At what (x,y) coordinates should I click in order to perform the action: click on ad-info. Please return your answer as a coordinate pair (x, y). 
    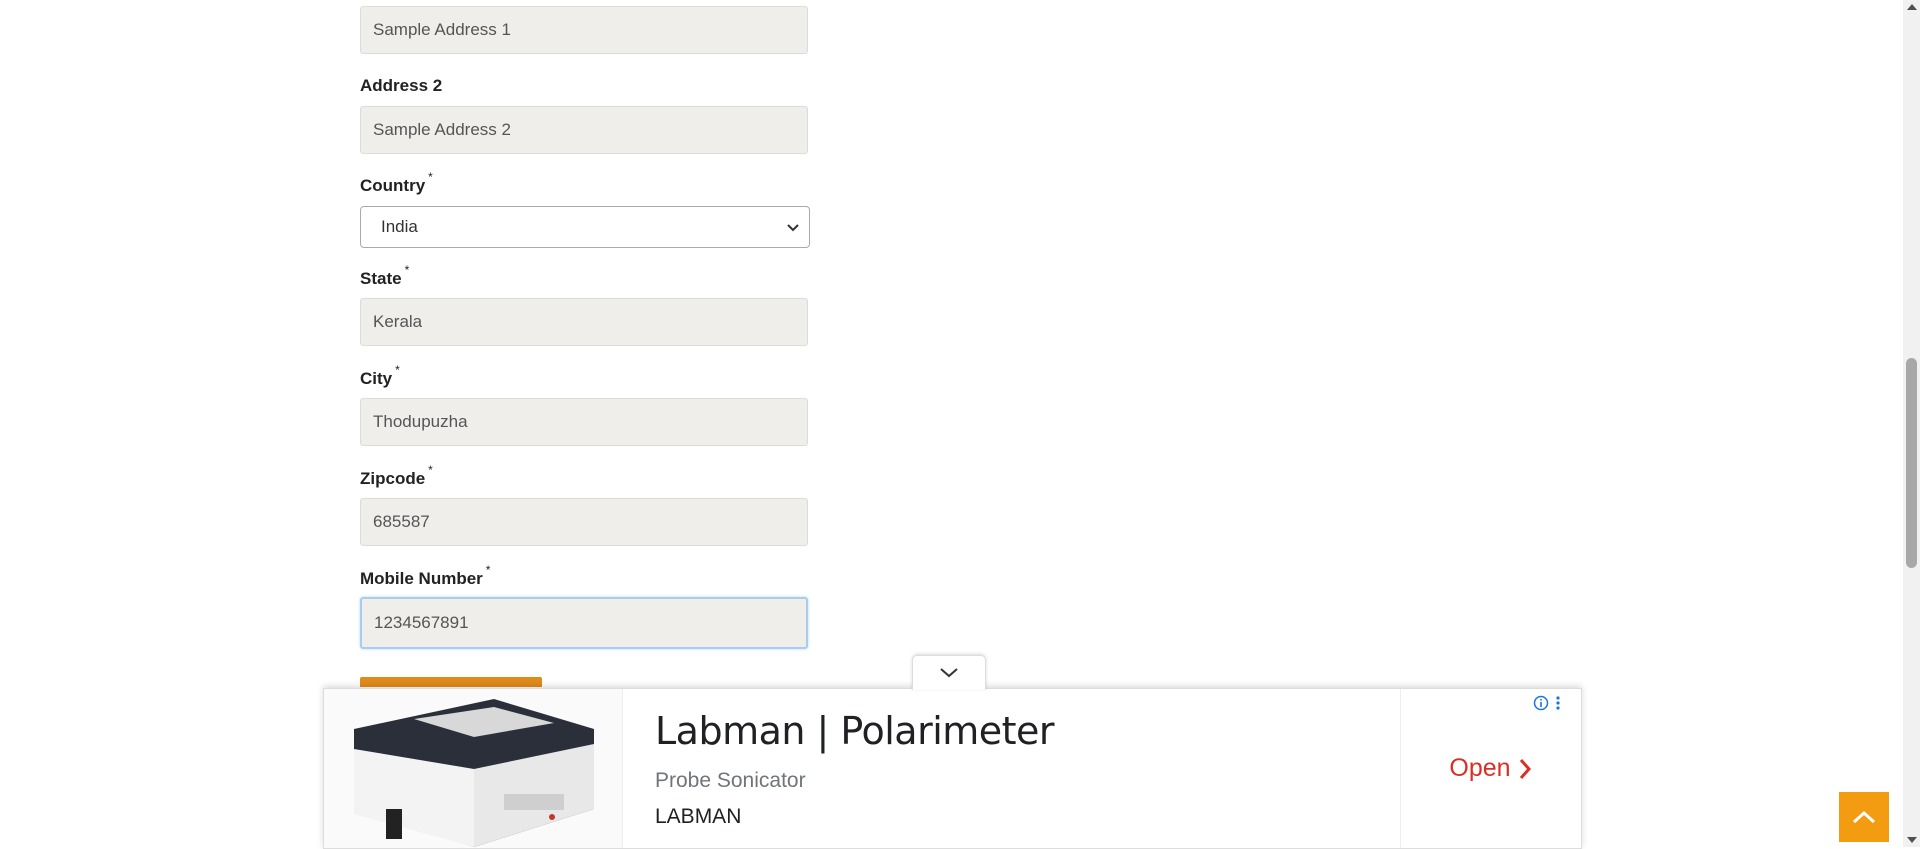
    Looking at the image, I should click on (1547, 703).